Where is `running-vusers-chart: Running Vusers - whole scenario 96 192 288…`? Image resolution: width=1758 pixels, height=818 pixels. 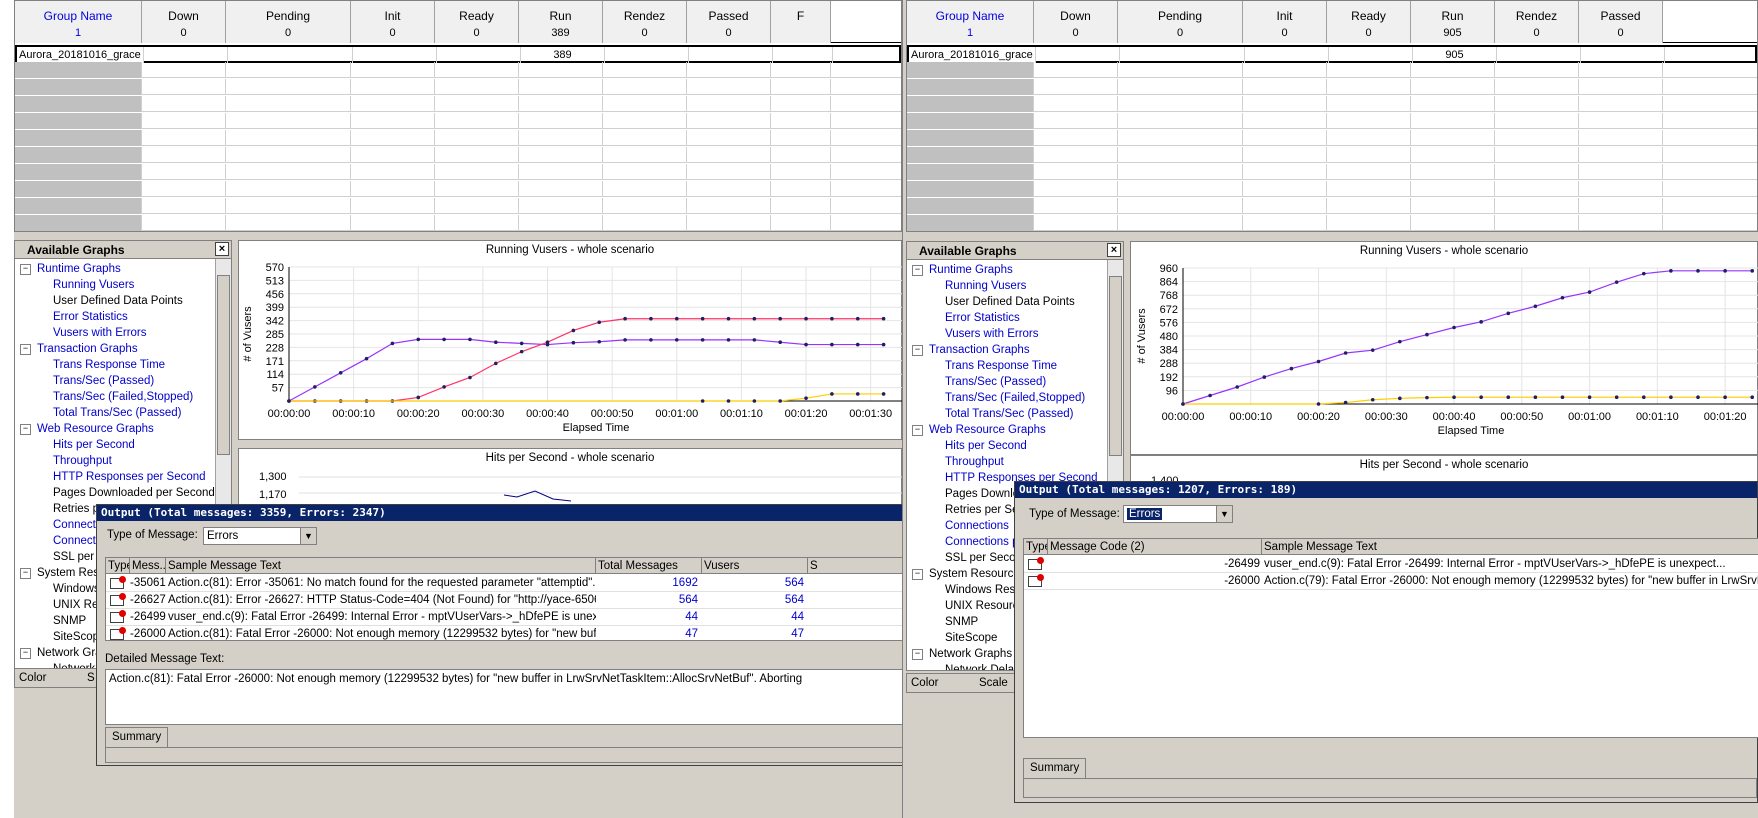
running-vusers-chart: Running Vusers - whole scenario 96 192 288… is located at coordinates (1444, 348).